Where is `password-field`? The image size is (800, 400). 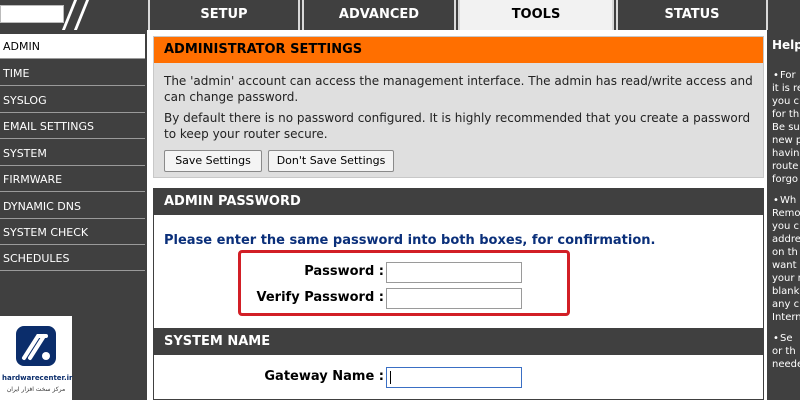
password-field is located at coordinates (454, 272).